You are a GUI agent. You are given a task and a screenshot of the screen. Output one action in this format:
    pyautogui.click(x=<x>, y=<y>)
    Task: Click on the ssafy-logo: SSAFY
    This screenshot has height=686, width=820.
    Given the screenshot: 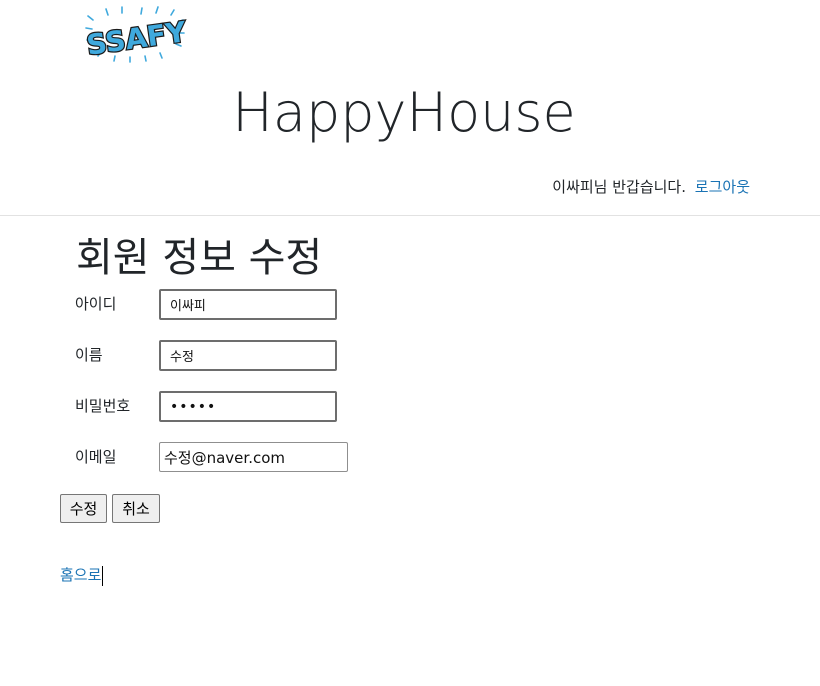 What is the action you would take?
    pyautogui.click(x=136, y=34)
    